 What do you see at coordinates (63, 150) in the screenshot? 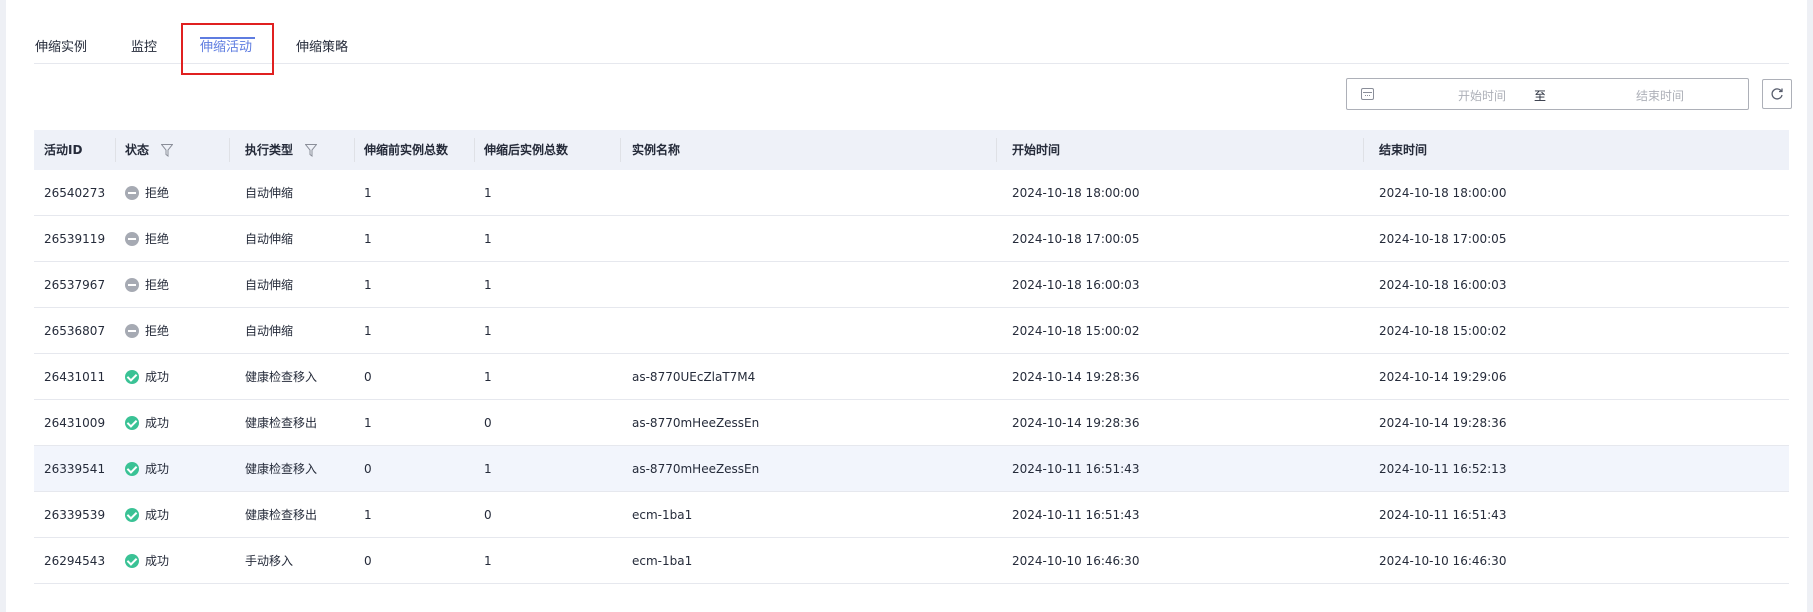
I see `column-header-activity-id: 活动ID` at bounding box center [63, 150].